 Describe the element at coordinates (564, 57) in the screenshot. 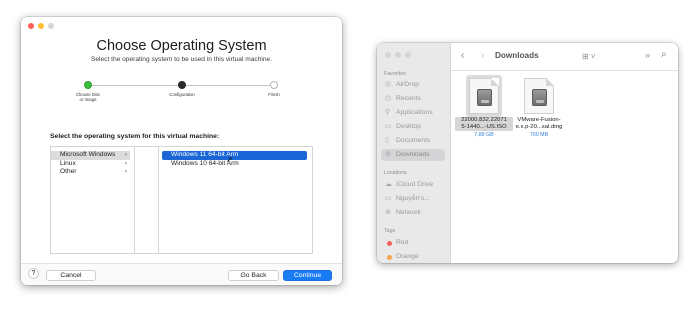

I see `finder-toolbar: ‹ › Downloads ⊞ ˅ » ⌕` at that location.